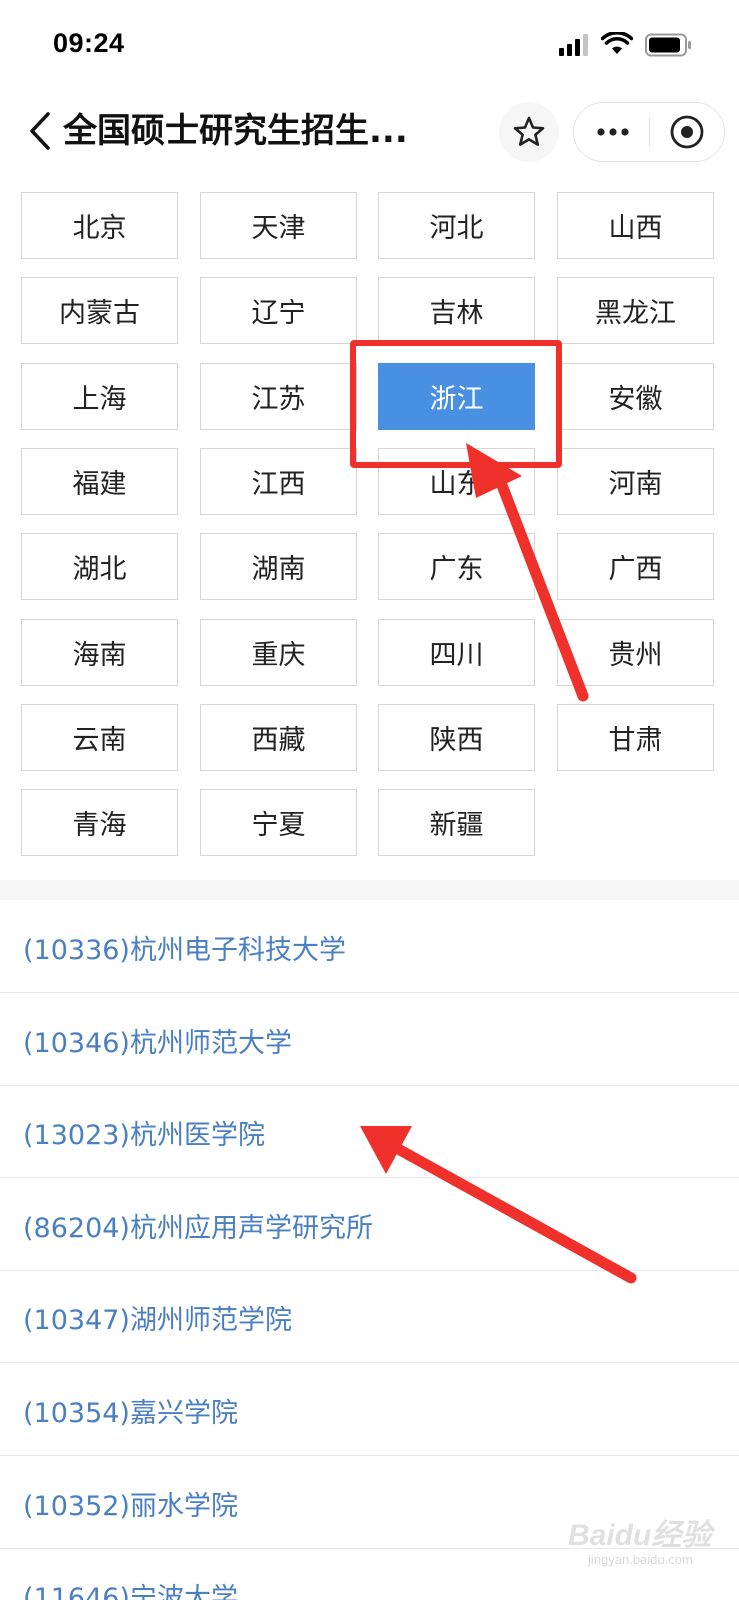 This screenshot has width=739, height=1600. What do you see at coordinates (635, 481) in the screenshot?
I see `province-button: 河南` at bounding box center [635, 481].